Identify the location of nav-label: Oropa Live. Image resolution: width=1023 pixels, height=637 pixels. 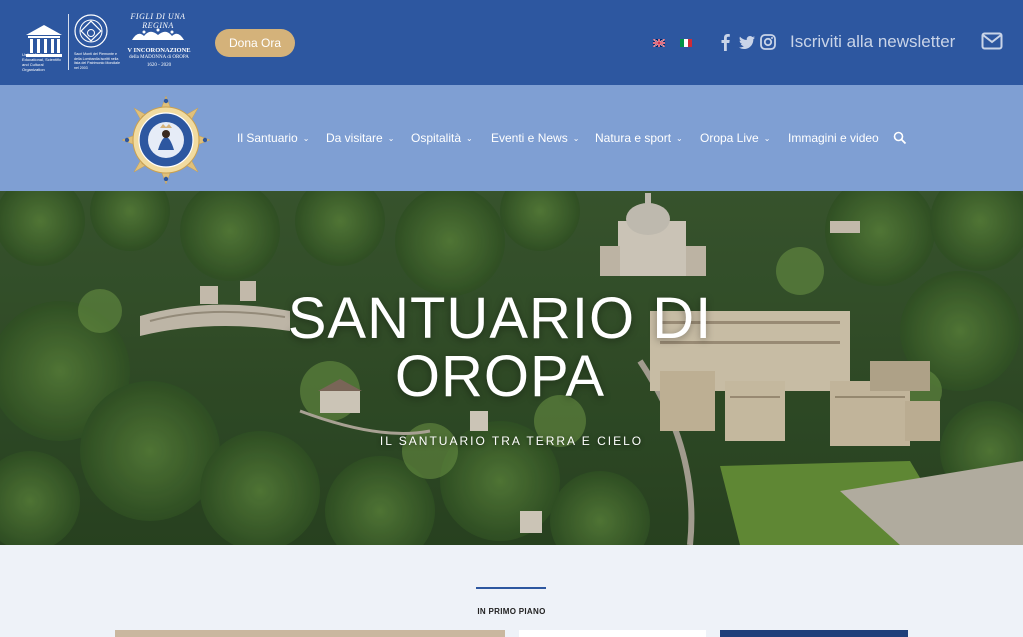
(729, 138).